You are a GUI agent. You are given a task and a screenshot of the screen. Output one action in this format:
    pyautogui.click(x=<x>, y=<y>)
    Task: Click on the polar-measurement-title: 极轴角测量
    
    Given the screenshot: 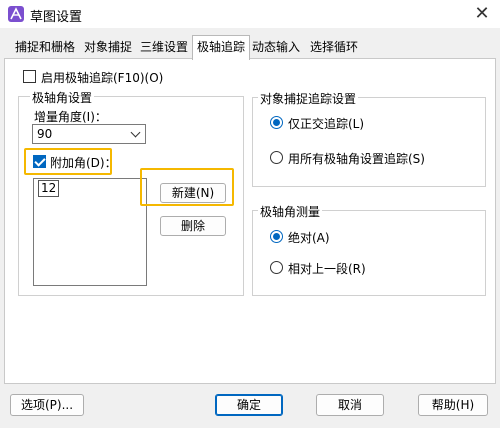 What is the action you would take?
    pyautogui.click(x=290, y=211)
    